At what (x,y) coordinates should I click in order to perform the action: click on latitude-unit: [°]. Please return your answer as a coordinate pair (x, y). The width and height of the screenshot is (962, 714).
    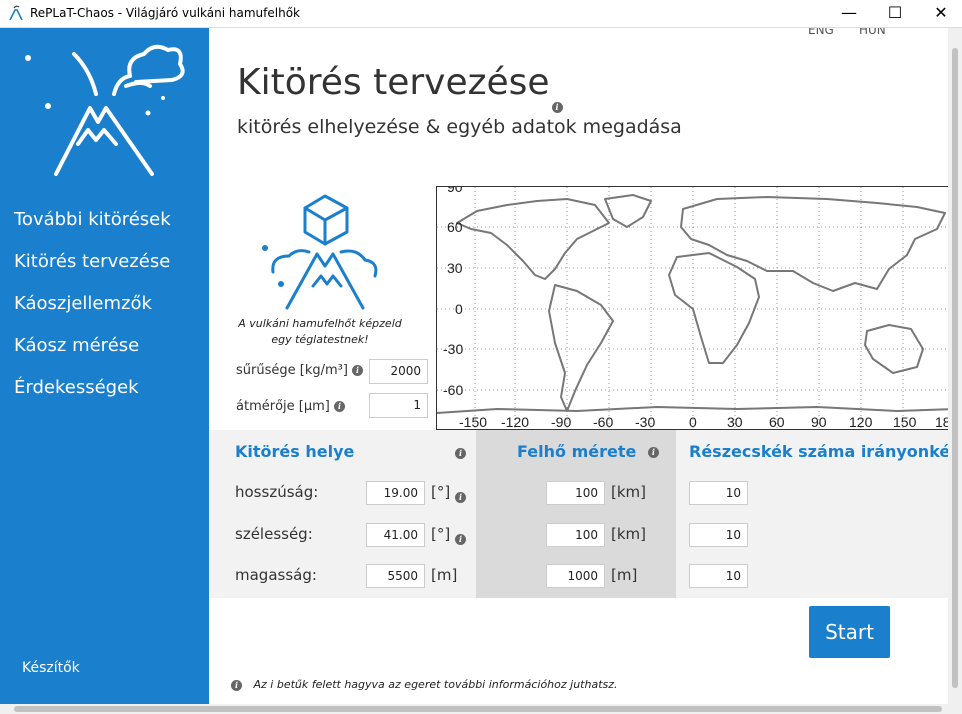
    Looking at the image, I should click on (441, 534).